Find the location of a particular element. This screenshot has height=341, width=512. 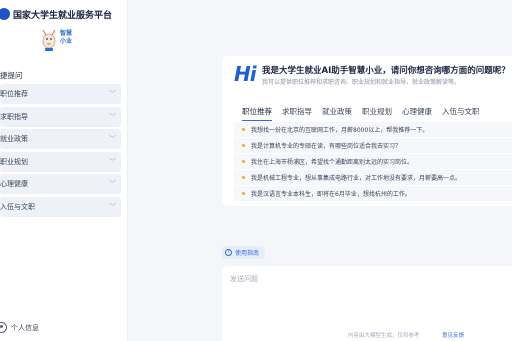

sidebar-item-career-planning: 职业规划 ﹀ is located at coordinates (60, 161).